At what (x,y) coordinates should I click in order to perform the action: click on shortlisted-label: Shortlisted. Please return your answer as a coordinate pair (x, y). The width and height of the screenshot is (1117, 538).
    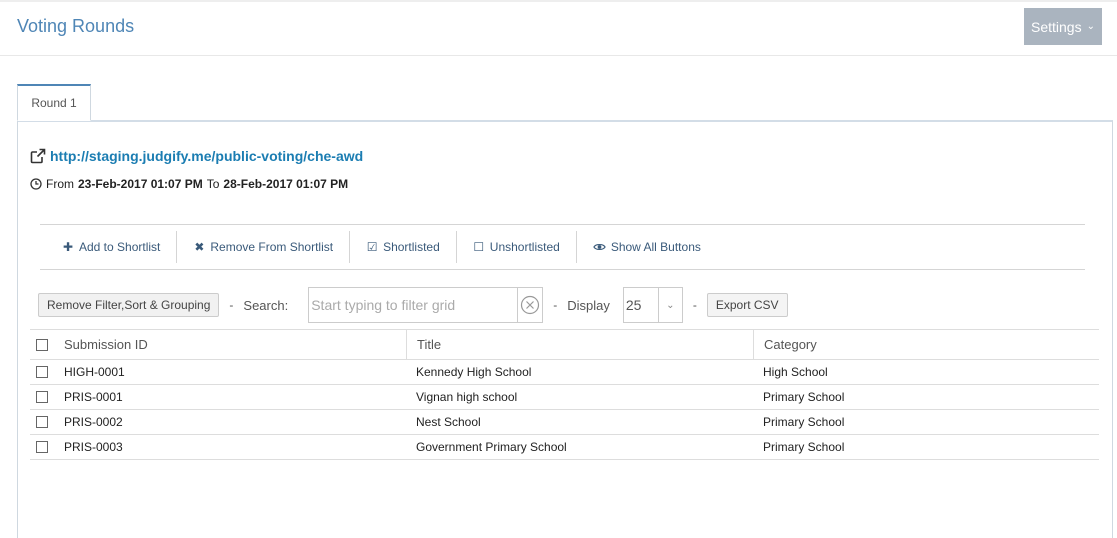
    Looking at the image, I should click on (411, 247).